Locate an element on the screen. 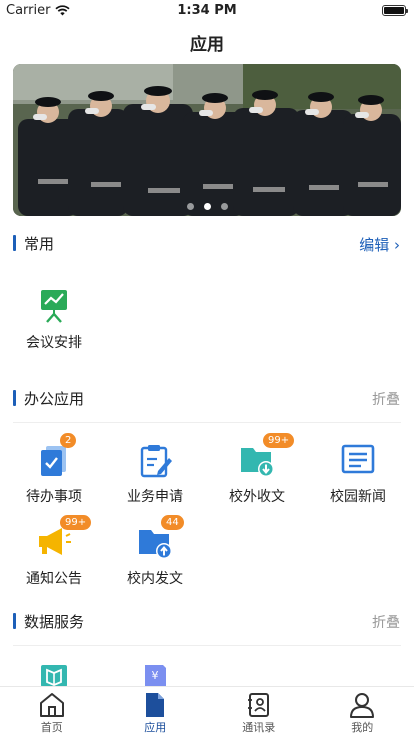 Image resolution: width=414 pixels, height=736 pixels. tab-label: 首页 is located at coordinates (51, 727).